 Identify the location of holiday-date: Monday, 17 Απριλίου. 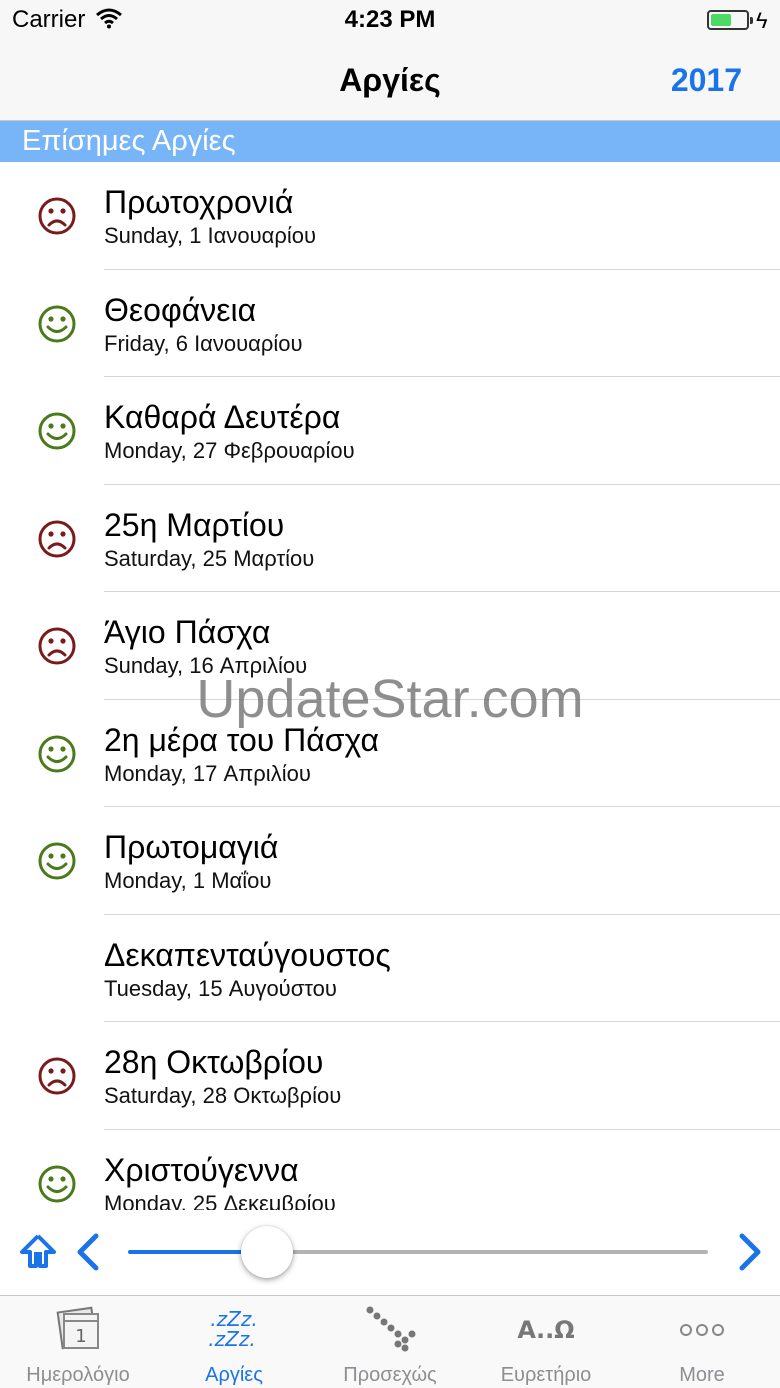
(207, 773).